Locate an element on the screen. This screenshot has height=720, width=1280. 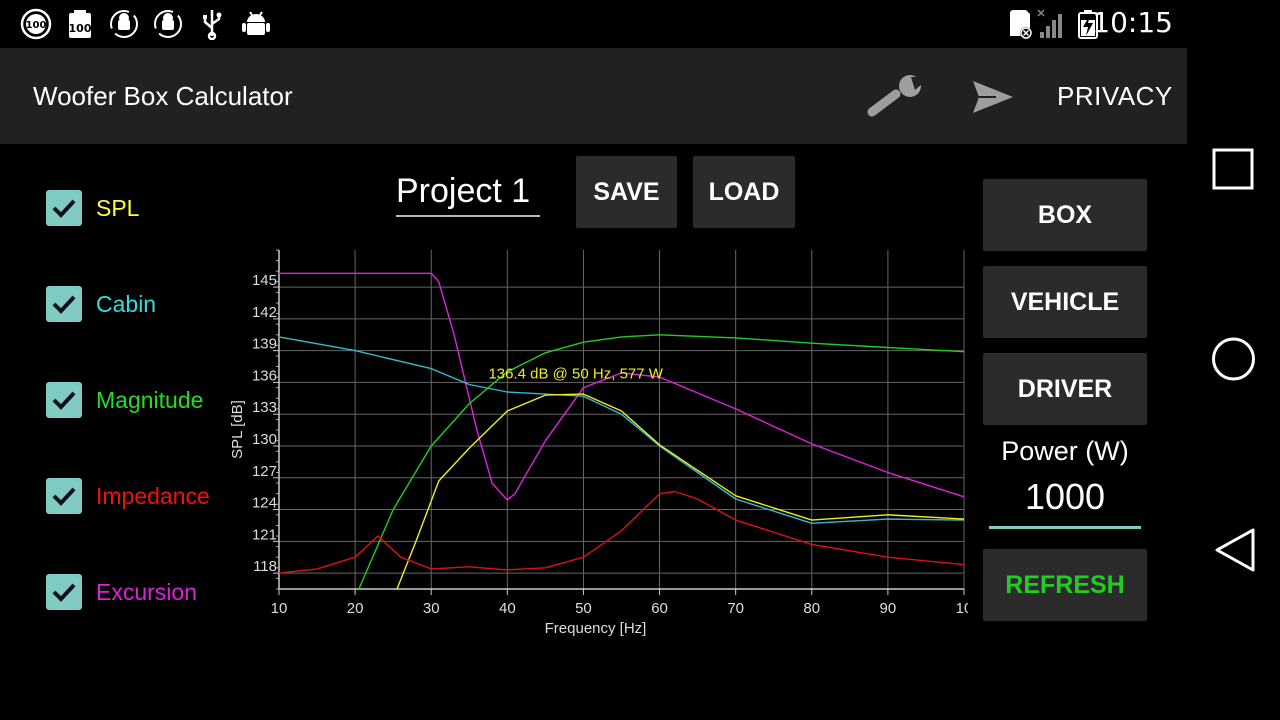
checkbox-row-impedance: Impedance is located at coordinates (128, 496).